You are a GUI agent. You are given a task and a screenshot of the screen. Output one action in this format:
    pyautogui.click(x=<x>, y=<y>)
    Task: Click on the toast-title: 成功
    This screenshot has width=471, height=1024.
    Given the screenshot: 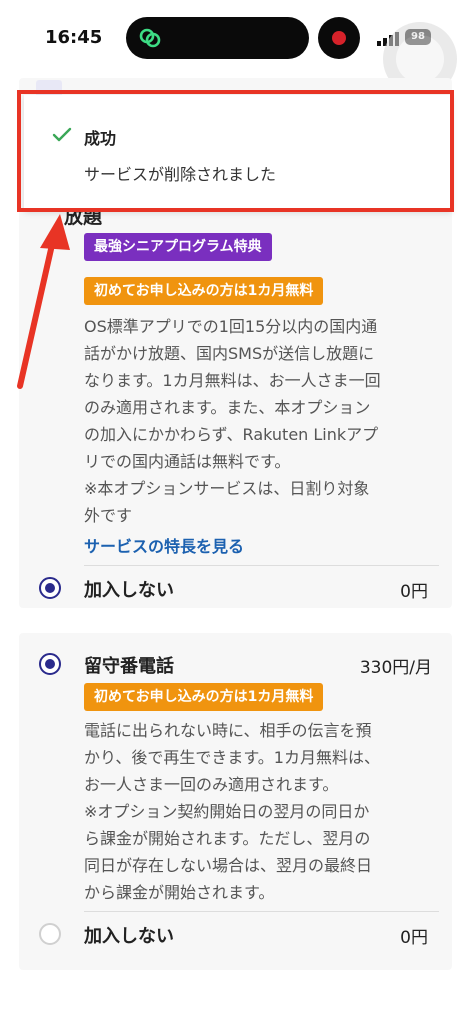 What is the action you would take?
    pyautogui.click(x=100, y=138)
    